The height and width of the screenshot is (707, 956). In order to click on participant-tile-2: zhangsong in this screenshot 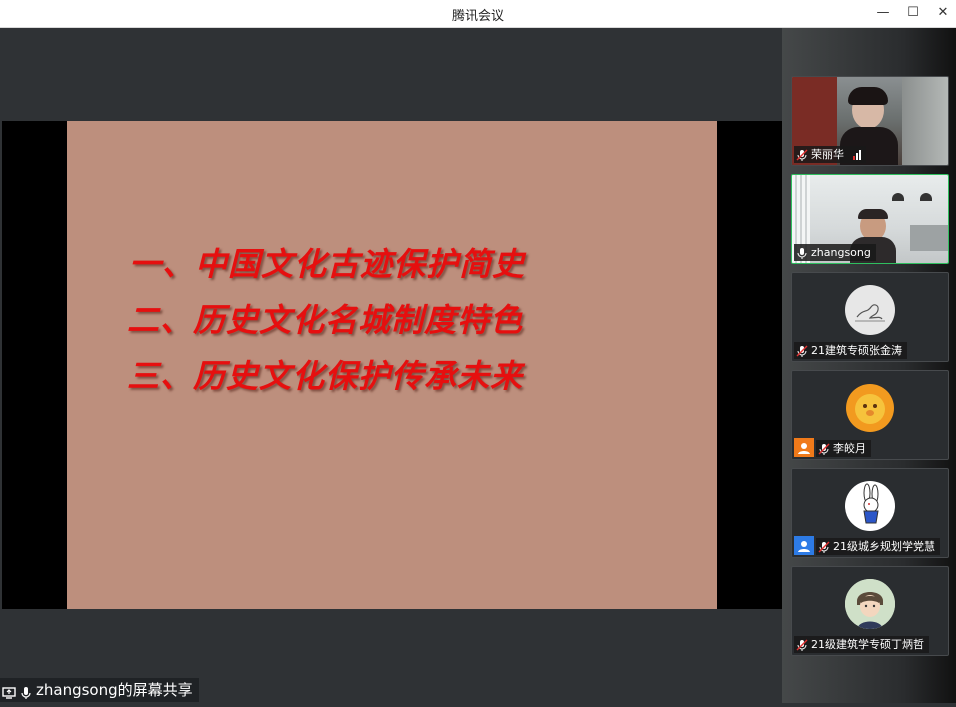, I will do `click(870, 219)`.